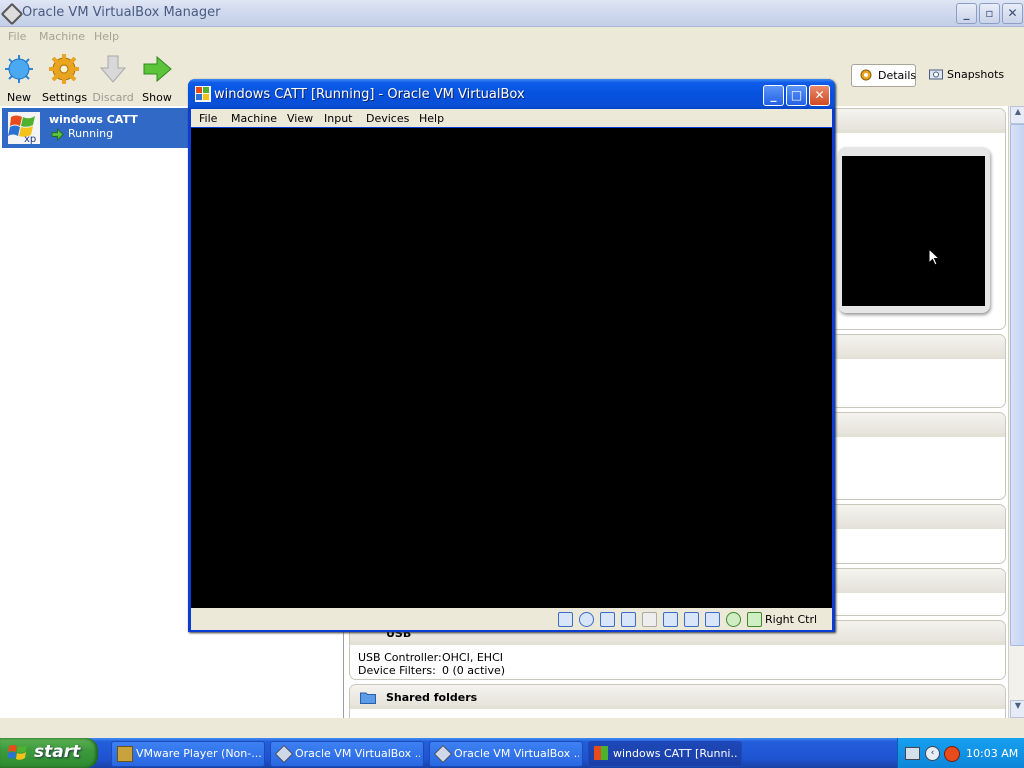  Describe the element at coordinates (512, 728) in the screenshot. I see `manager-status-strip` at that location.